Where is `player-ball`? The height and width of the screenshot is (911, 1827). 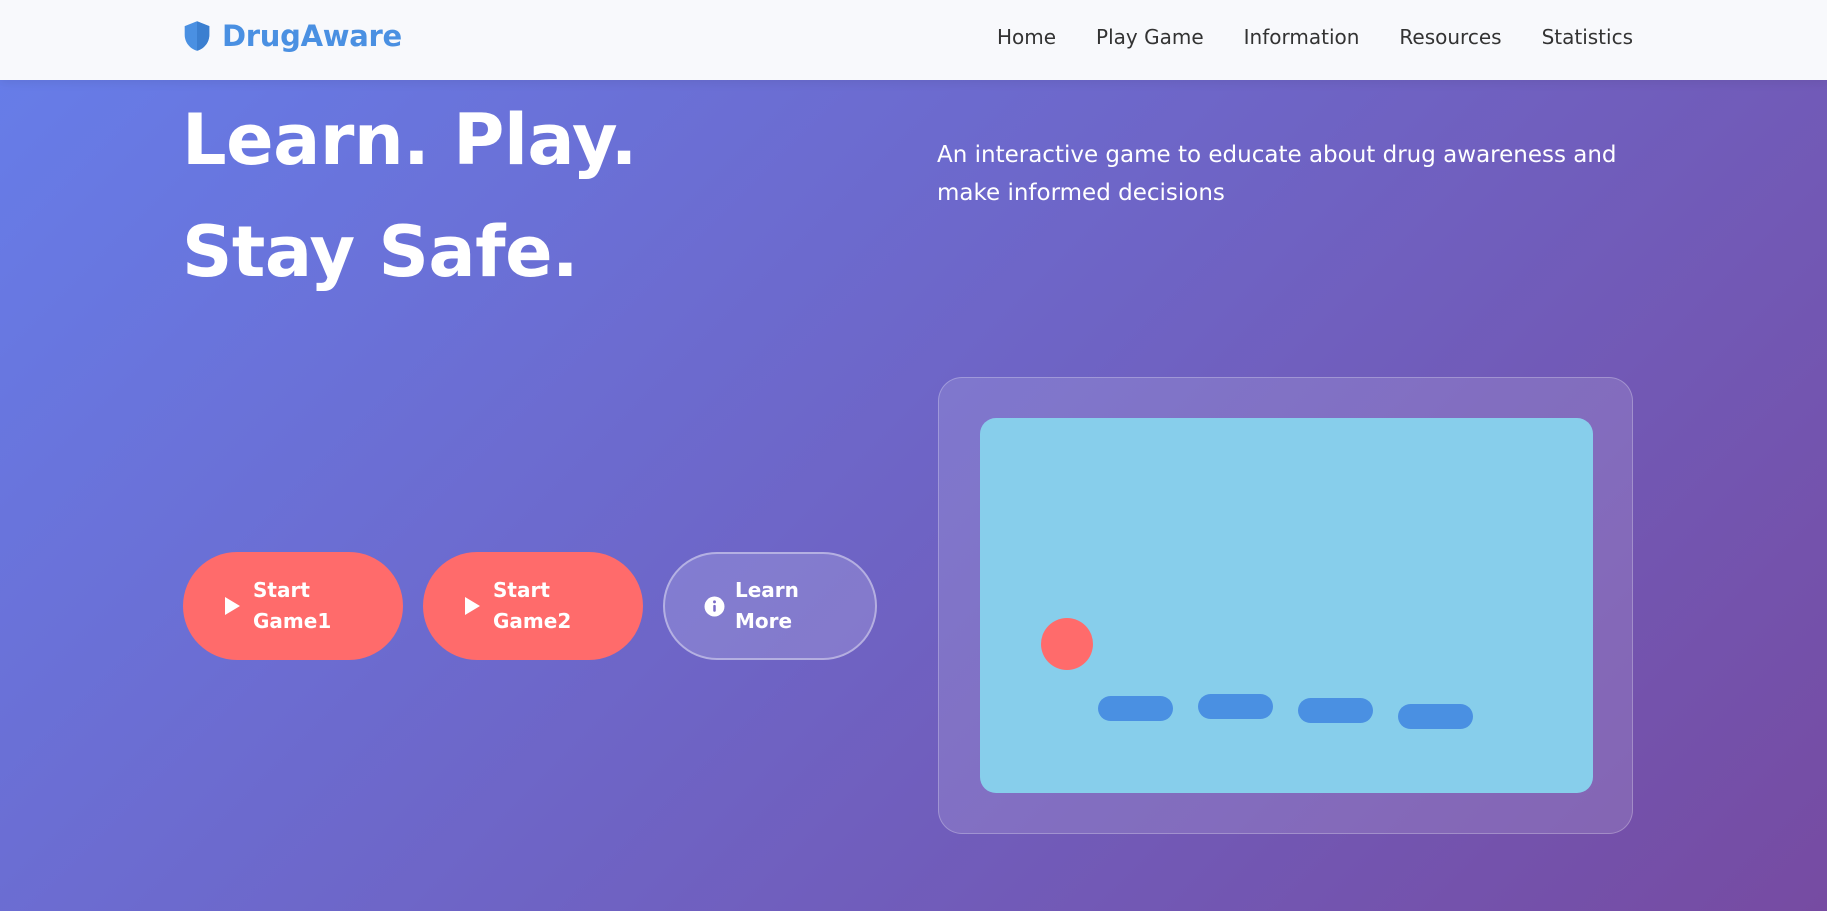 player-ball is located at coordinates (1067, 644).